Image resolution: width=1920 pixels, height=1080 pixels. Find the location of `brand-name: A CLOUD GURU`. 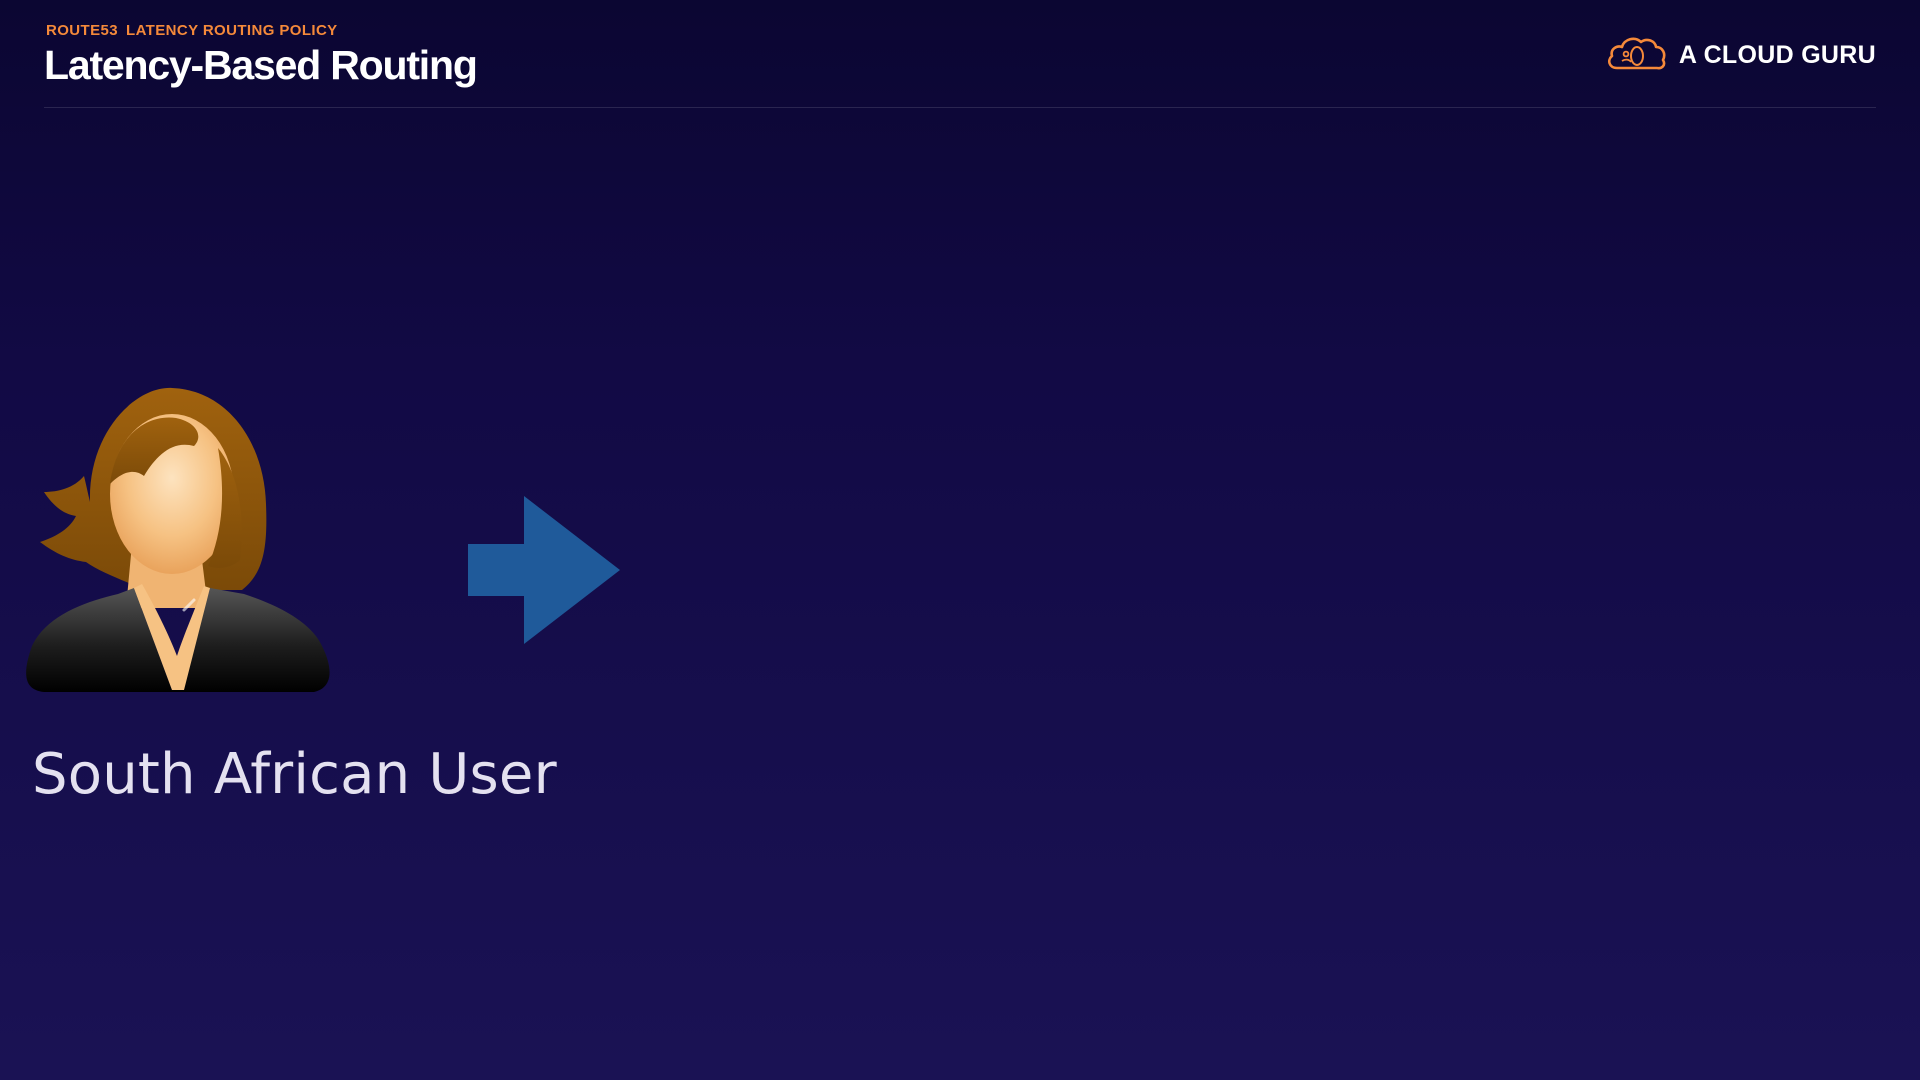

brand-name: A CLOUD GURU is located at coordinates (1777, 54).